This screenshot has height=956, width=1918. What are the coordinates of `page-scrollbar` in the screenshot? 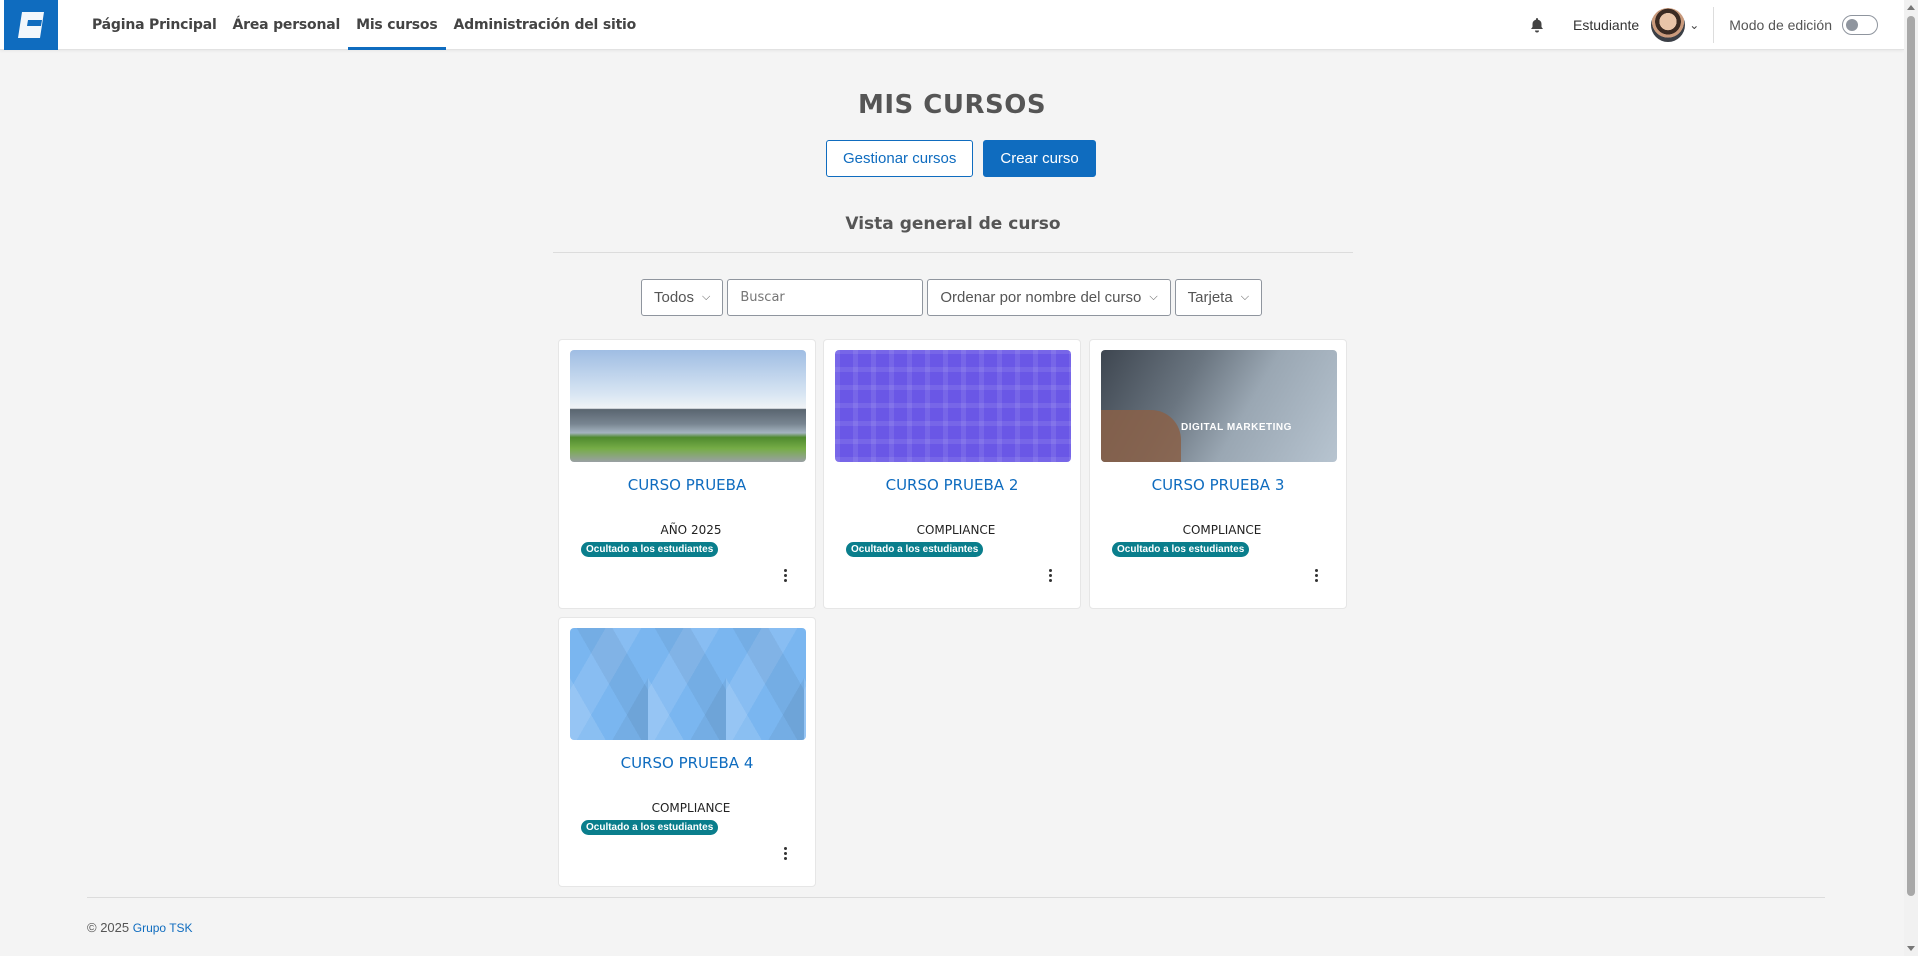 It's located at (1911, 478).